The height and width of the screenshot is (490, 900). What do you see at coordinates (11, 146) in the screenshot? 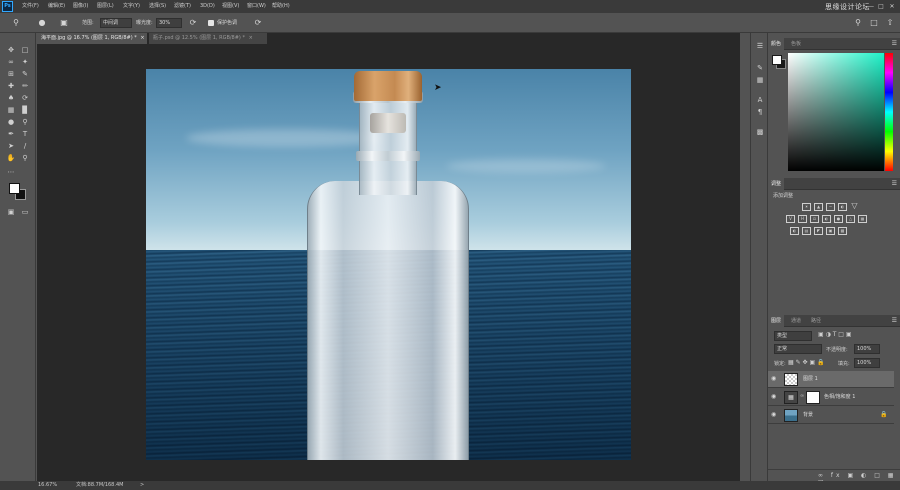
I see `path-select-icon: ➤` at bounding box center [11, 146].